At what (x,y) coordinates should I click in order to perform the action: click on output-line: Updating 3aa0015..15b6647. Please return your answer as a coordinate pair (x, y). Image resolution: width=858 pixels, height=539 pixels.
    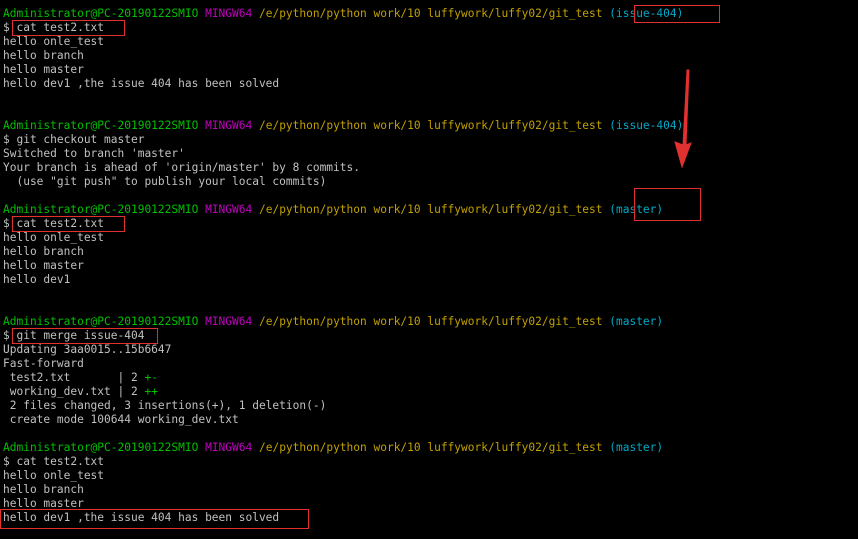
    Looking at the image, I should click on (87, 349).